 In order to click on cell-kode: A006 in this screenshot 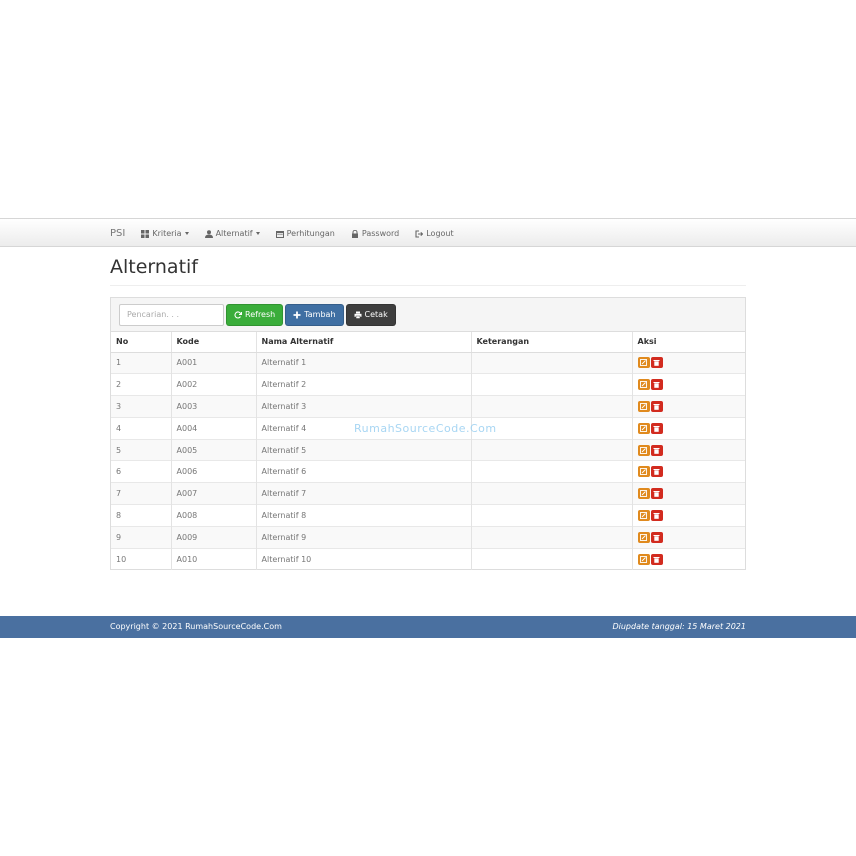, I will do `click(214, 471)`.